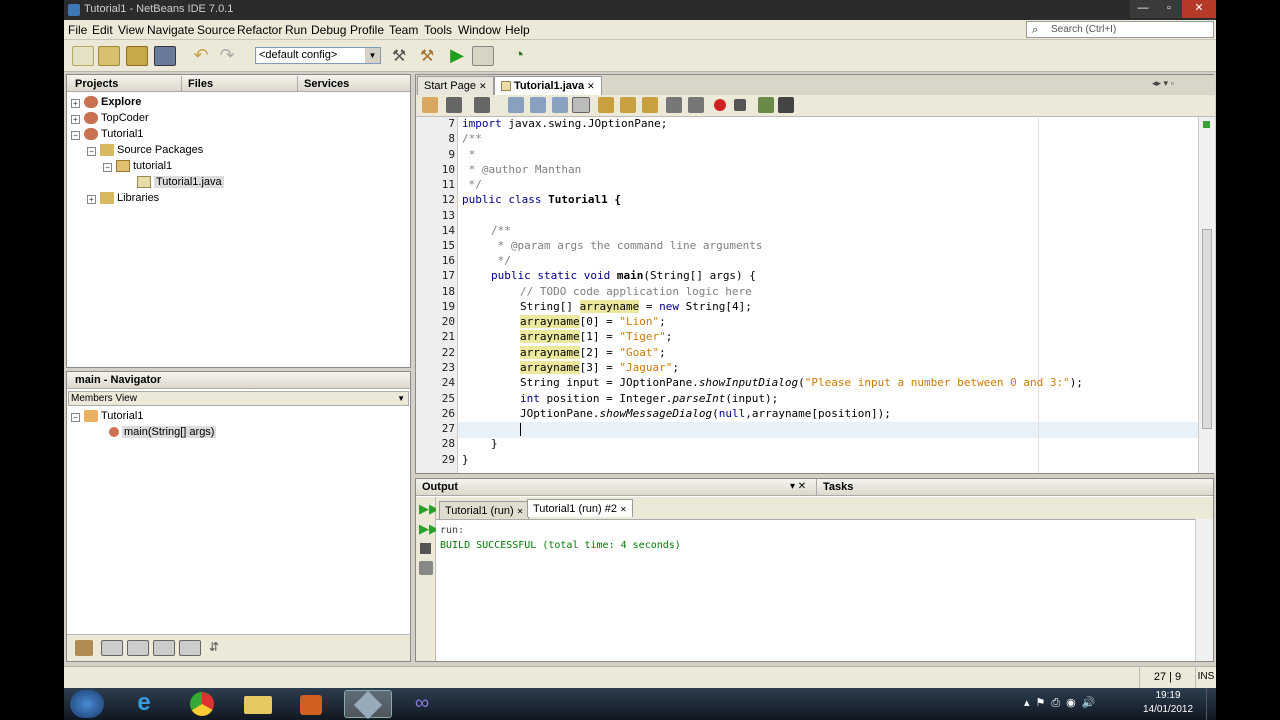 The image size is (1280, 720). What do you see at coordinates (164, 648) in the screenshot?
I see `show-nonpublic-icon` at bounding box center [164, 648].